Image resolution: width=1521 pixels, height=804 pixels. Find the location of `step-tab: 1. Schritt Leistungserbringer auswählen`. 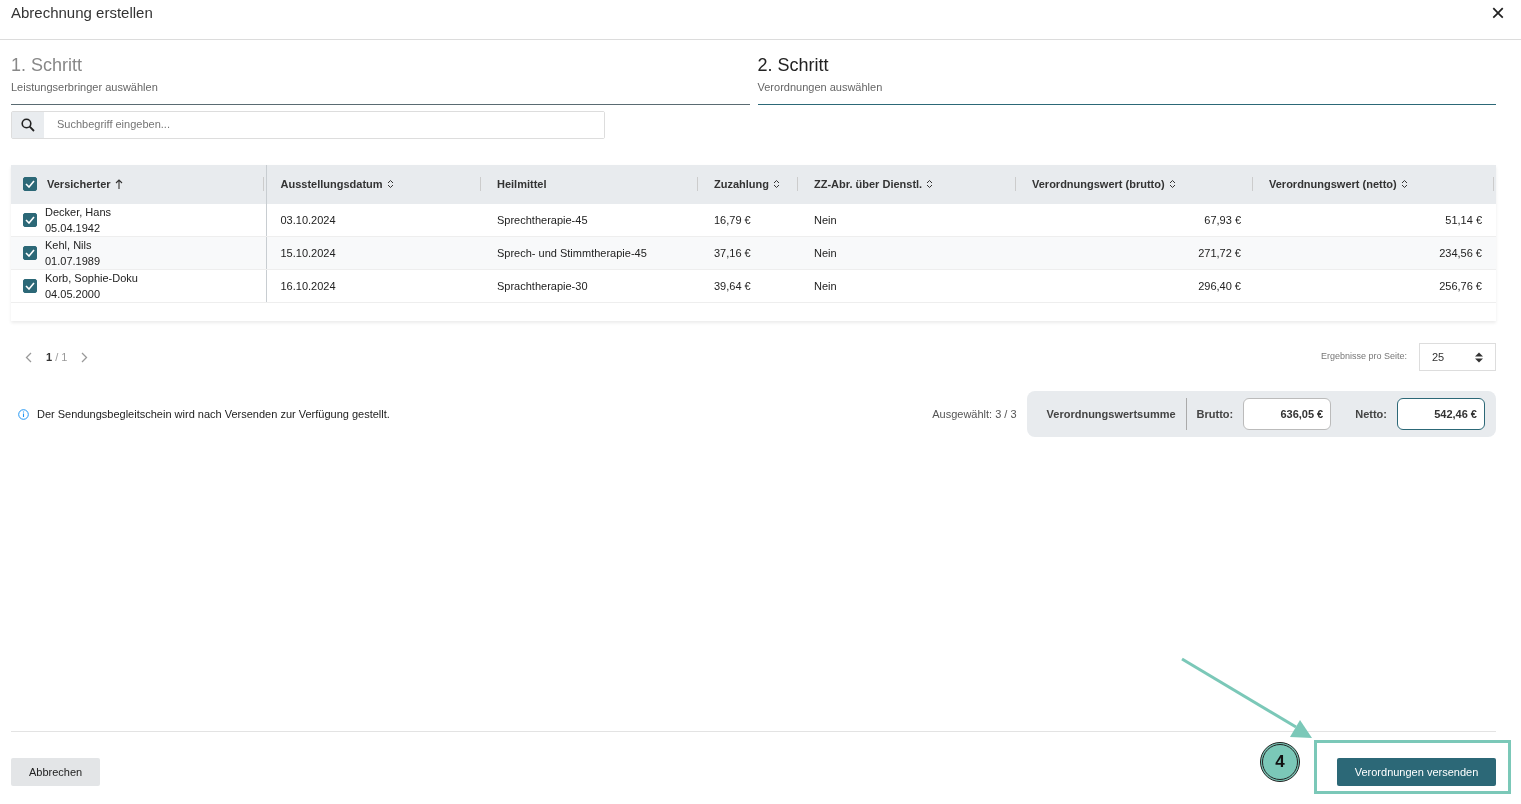

step-tab: 1. Schritt Leistungserbringer auswählen is located at coordinates (380, 79).